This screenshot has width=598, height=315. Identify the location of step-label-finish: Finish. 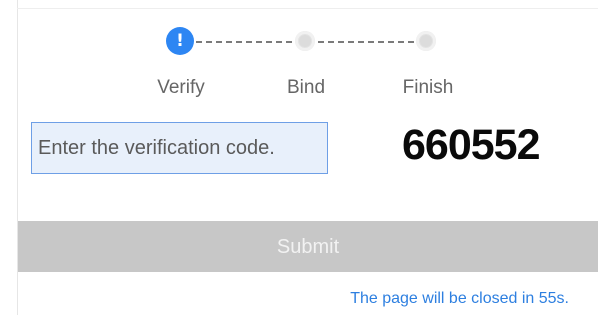
(428, 87).